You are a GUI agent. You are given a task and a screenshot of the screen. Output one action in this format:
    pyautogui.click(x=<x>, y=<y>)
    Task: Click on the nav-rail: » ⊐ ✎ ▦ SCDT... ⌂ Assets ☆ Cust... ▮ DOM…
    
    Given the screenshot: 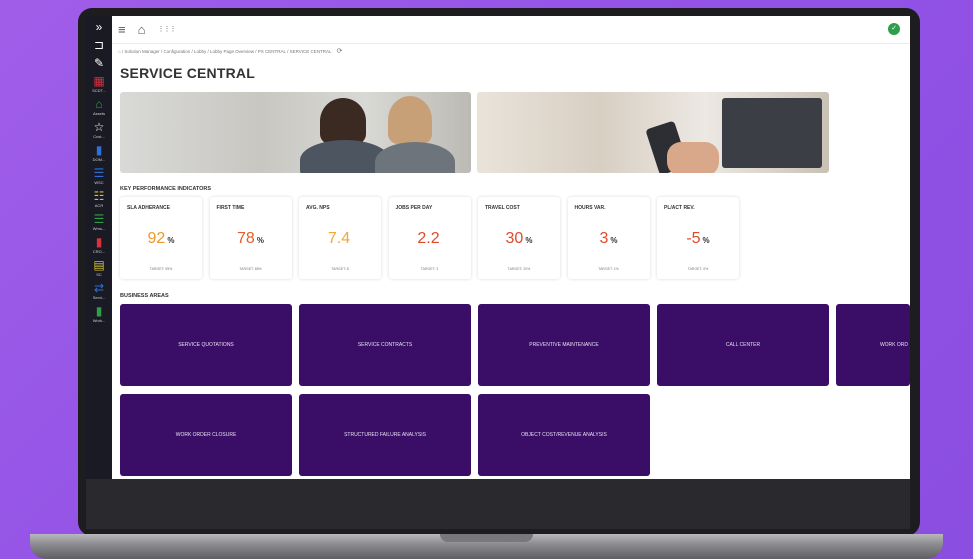 What is the action you would take?
    pyautogui.click(x=99, y=247)
    